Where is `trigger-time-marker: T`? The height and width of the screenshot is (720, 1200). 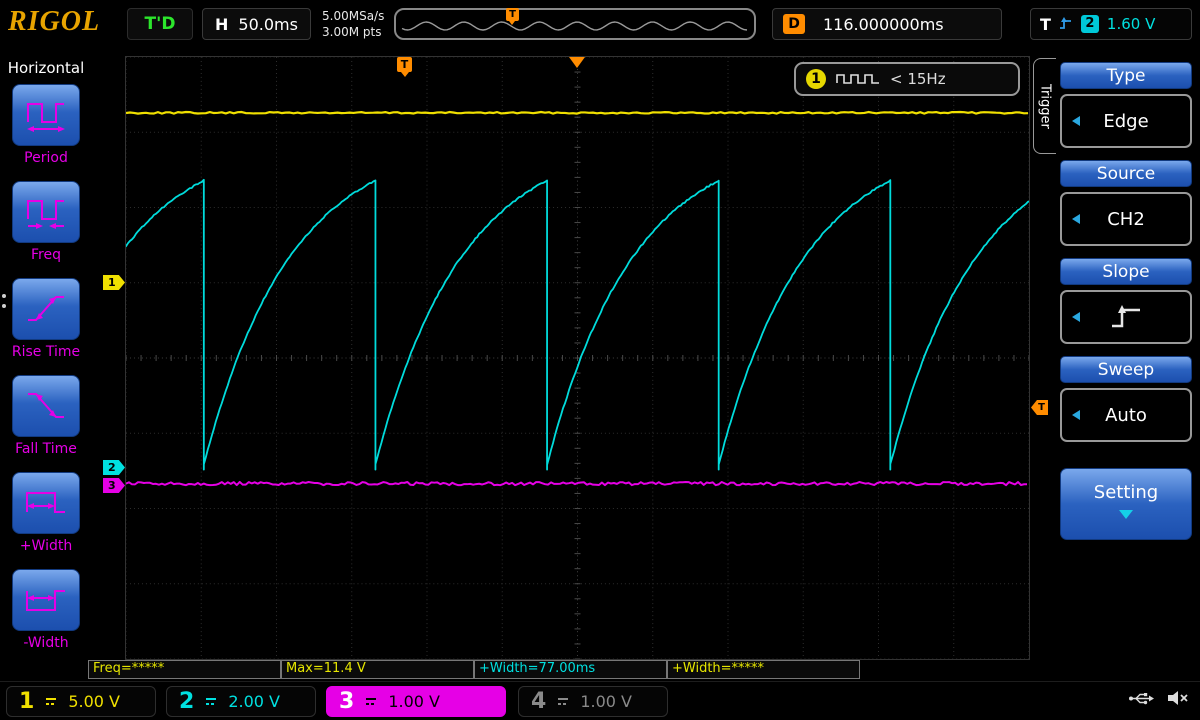
trigger-time-marker: T is located at coordinates (404, 67).